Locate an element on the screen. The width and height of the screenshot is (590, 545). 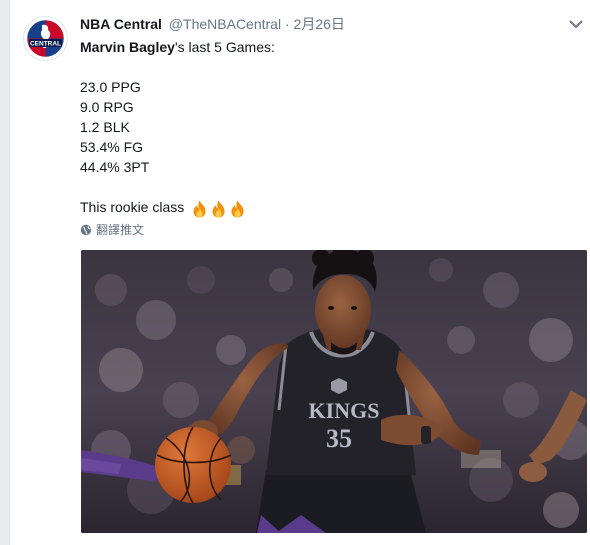
jersey-number-text: 35 is located at coordinates (339, 438).